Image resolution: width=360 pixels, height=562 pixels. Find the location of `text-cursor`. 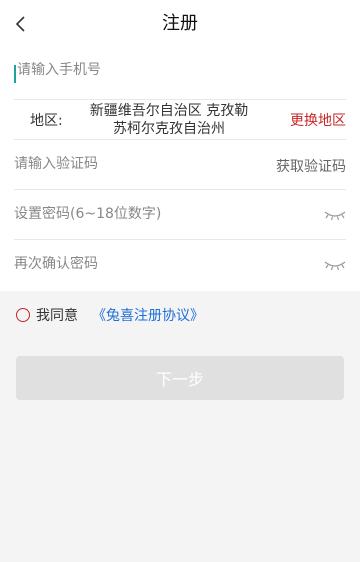

text-cursor is located at coordinates (15, 74).